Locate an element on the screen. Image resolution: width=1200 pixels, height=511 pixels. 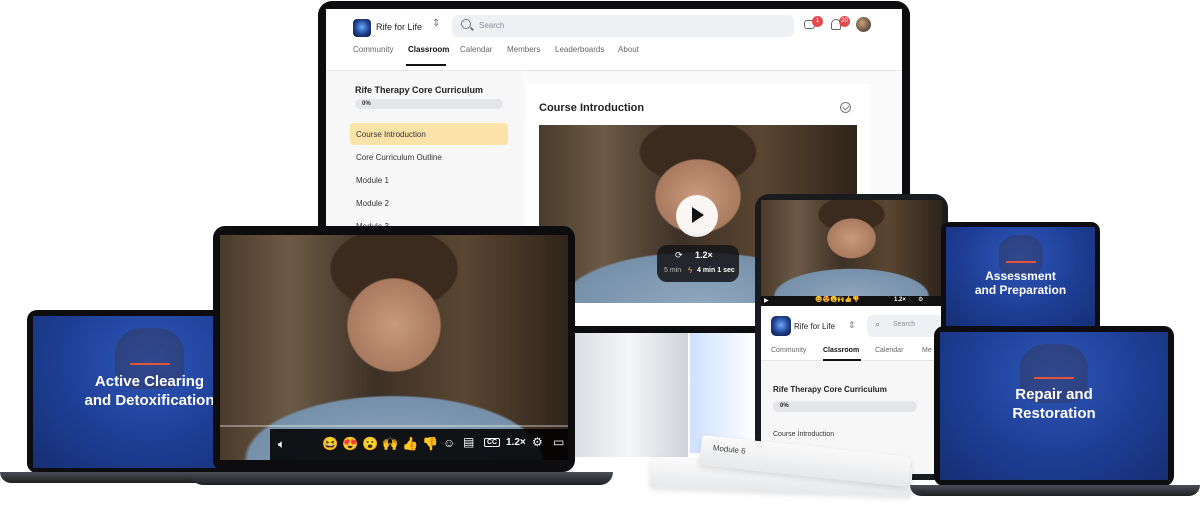
tablet-progress-label: 0% is located at coordinates (784, 406).